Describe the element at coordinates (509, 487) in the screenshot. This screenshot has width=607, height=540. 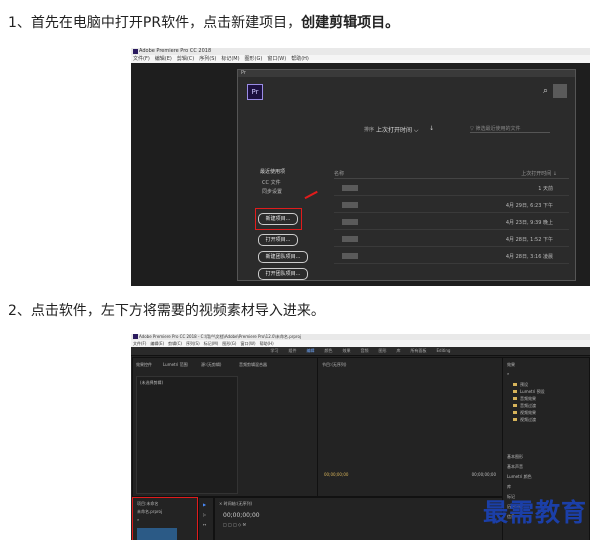
I see `panel-libraries: 库` at that location.